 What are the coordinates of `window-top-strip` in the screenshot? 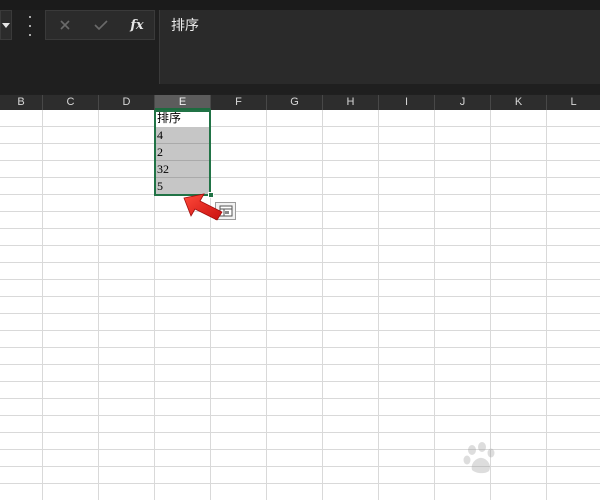 It's located at (300, 5).